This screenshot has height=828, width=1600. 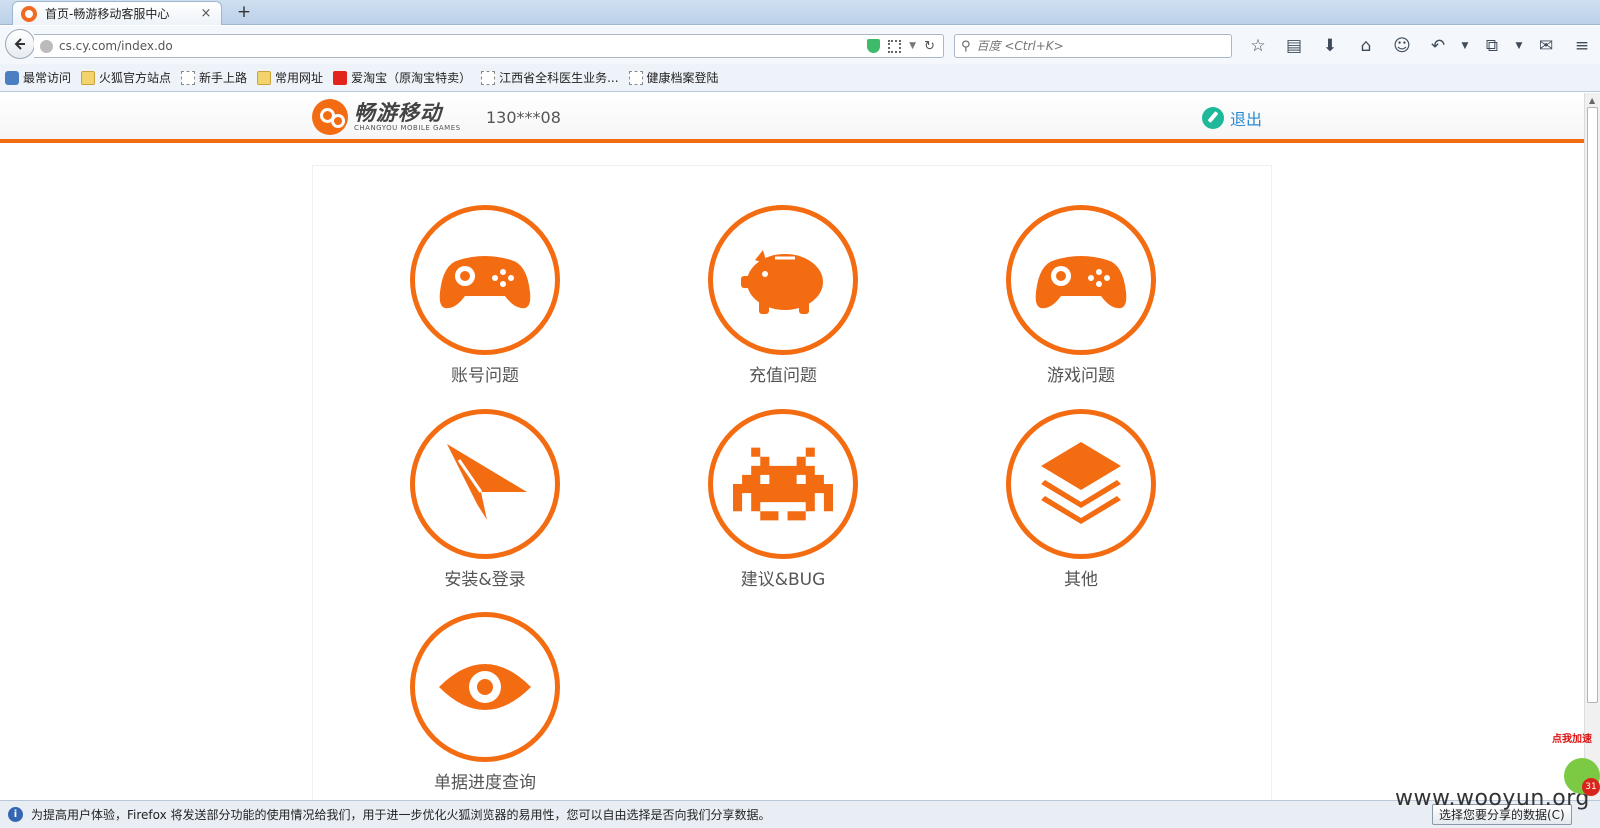 What do you see at coordinates (1366, 46) in the screenshot?
I see `home-icon: ⌂` at bounding box center [1366, 46].